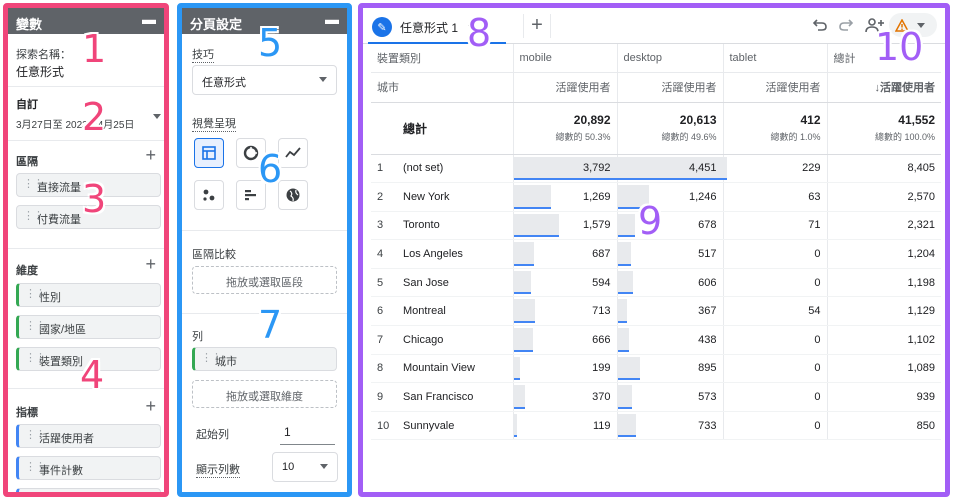 This screenshot has height=501, width=953. I want to click on table-row: 5 San Jose 594 606 0 1,198, so click(656, 283).